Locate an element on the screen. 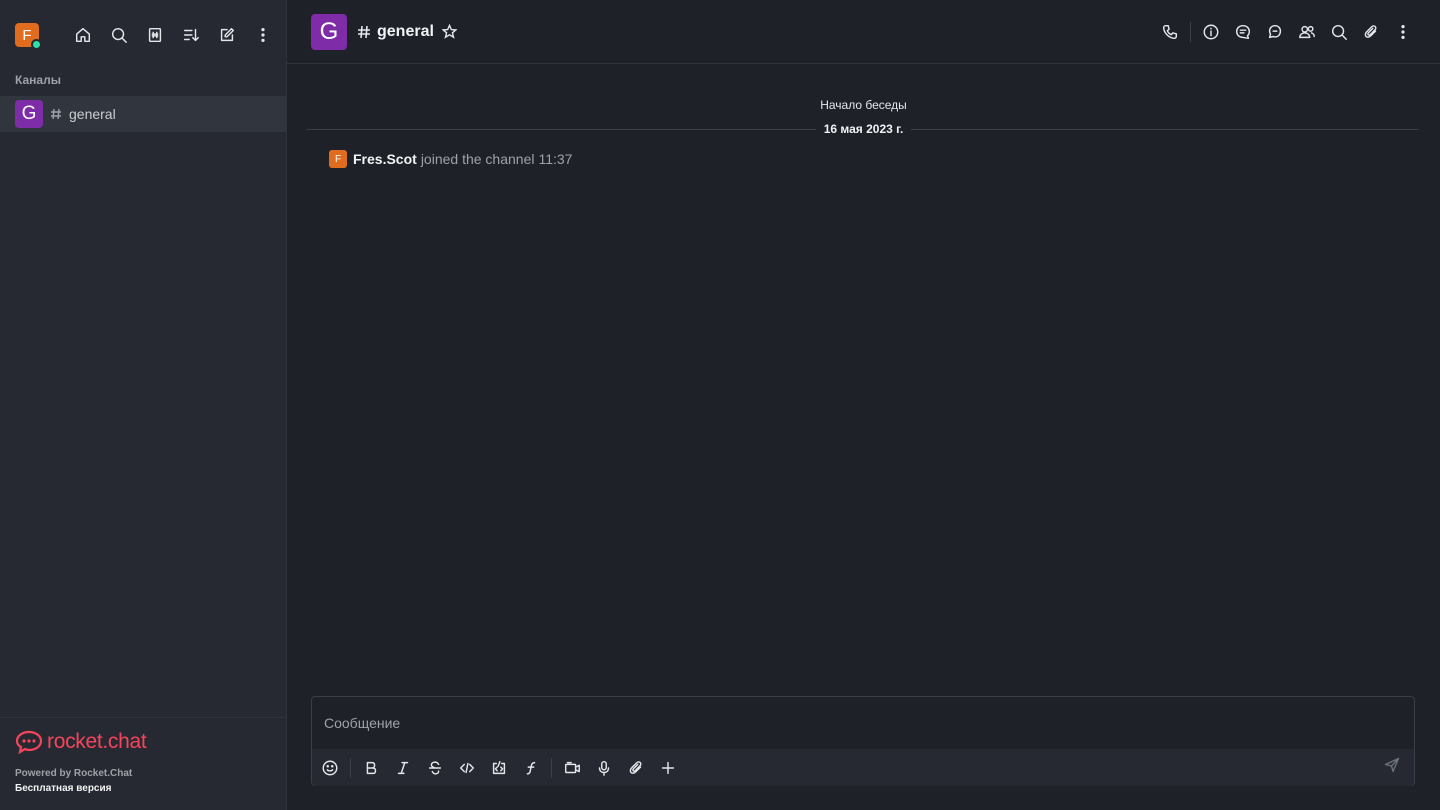 The width and height of the screenshot is (1440, 810). threads-icon is located at coordinates (1243, 32).